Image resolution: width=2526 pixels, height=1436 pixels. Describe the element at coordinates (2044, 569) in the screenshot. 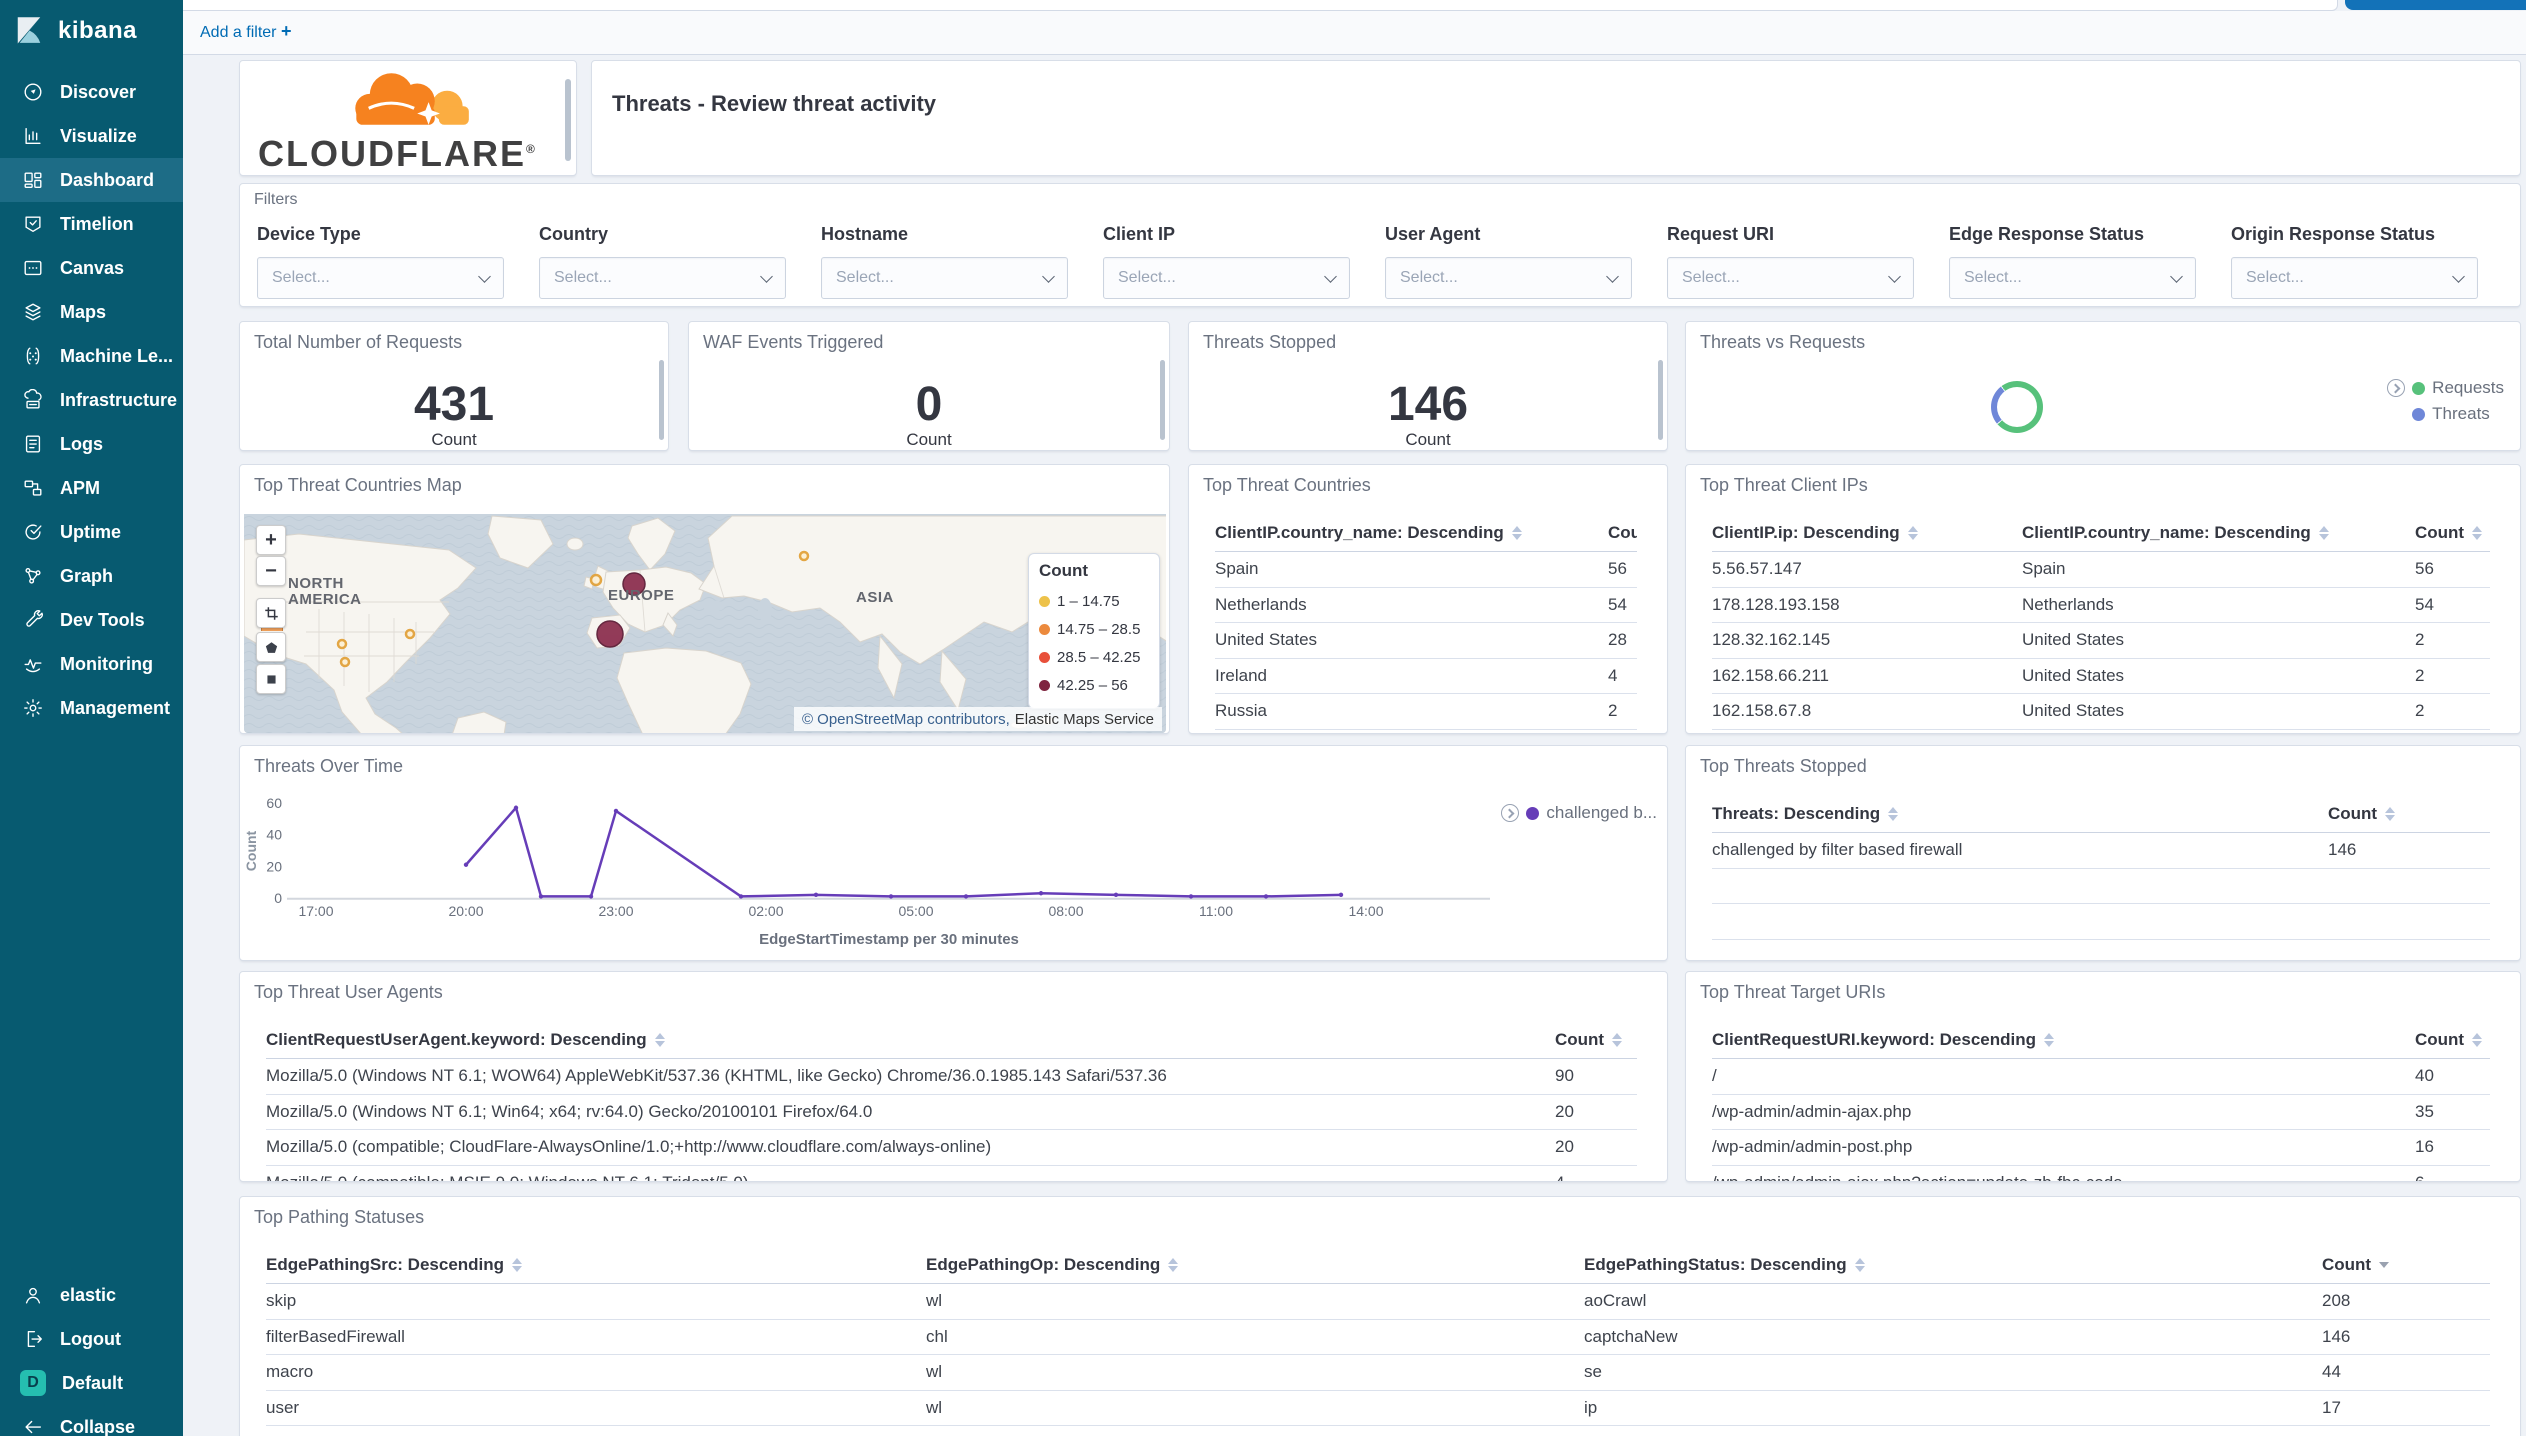

I see `table-cell: Spain` at that location.